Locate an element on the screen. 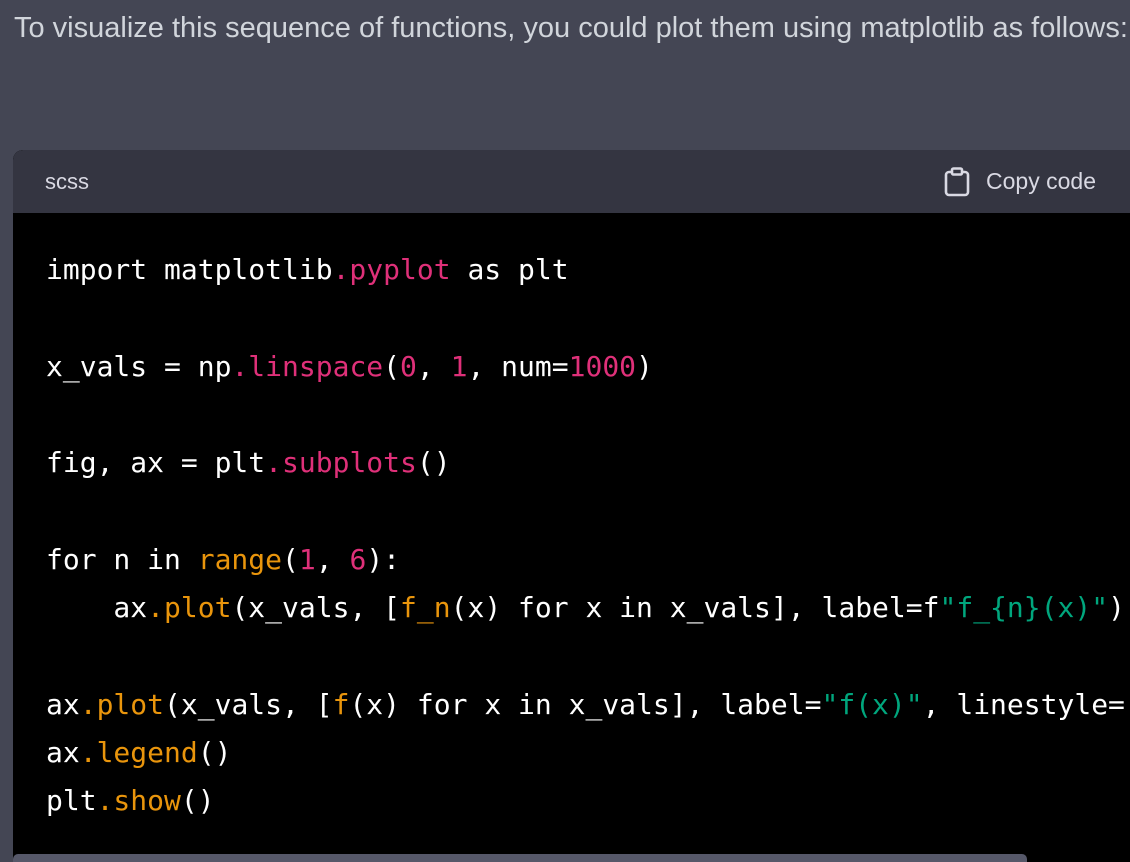  code-token: (x) for x in x_vals], label= is located at coordinates (585, 704).